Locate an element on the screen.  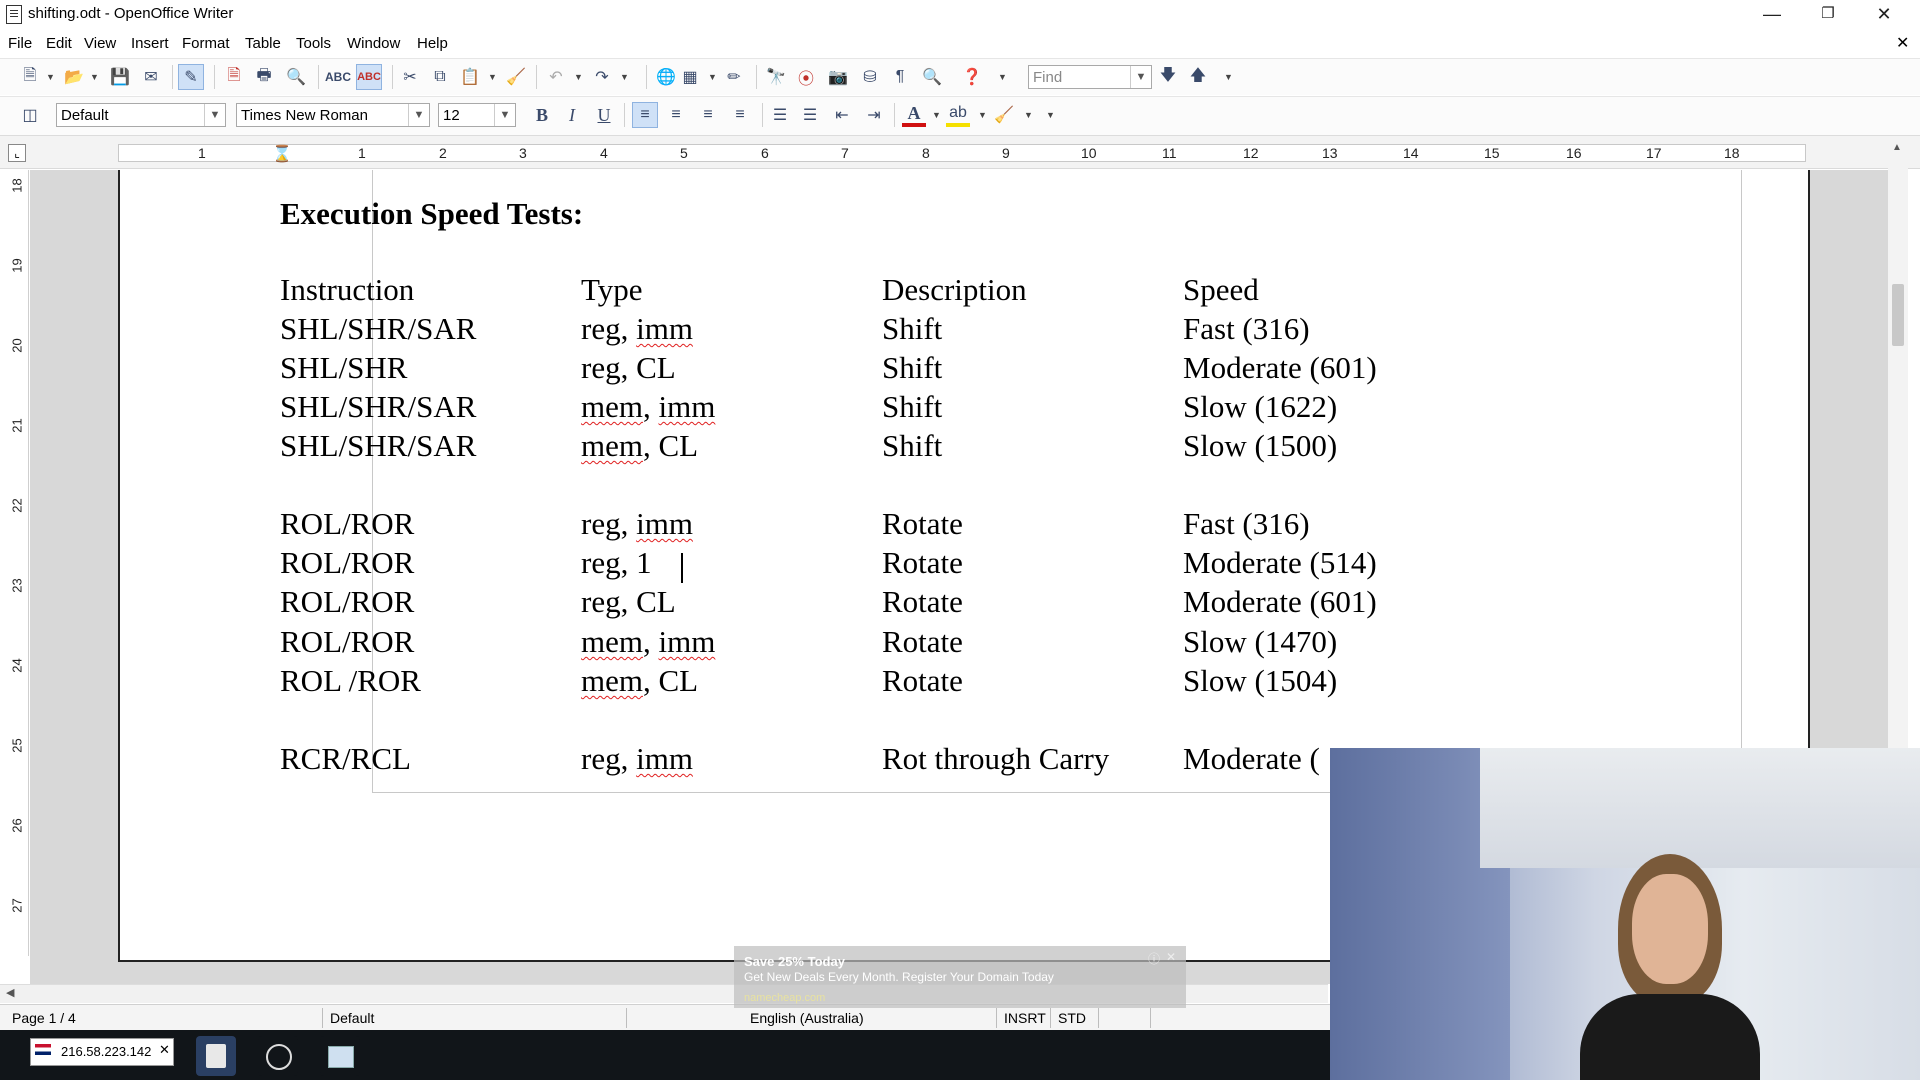
styles-formatting-icon: ◫ is located at coordinates (30, 115).